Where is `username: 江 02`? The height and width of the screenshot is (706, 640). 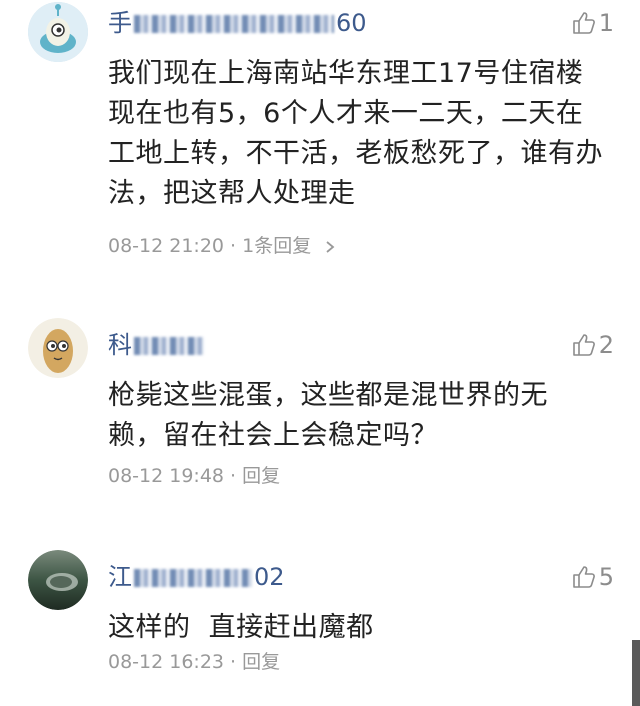
username: 江 02 is located at coordinates (196, 577).